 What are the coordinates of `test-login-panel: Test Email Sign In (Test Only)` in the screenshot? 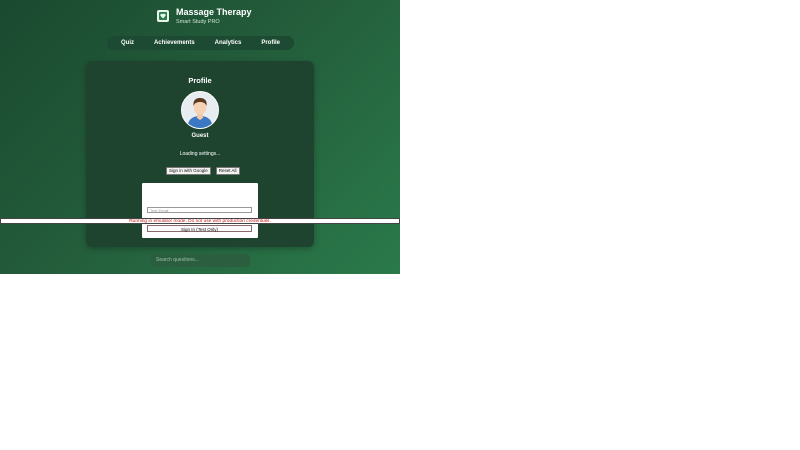 It's located at (200, 210).